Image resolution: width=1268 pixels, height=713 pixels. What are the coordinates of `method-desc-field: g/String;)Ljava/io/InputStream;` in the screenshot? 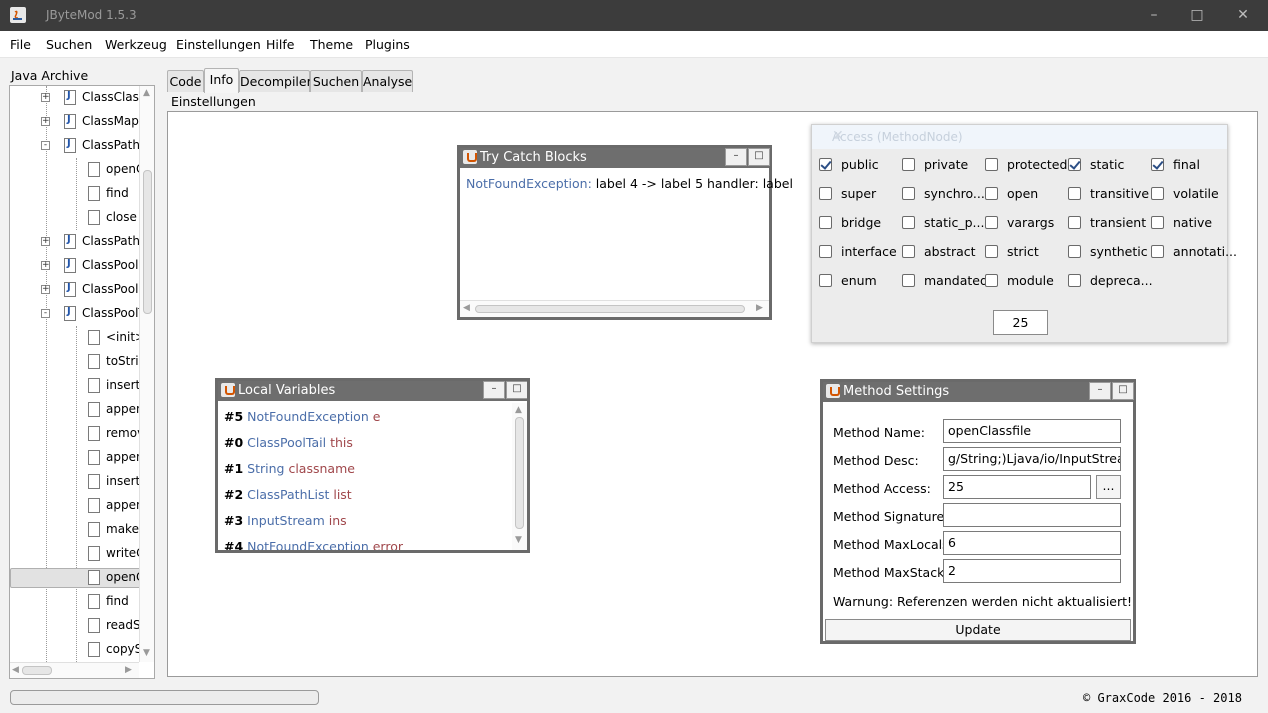 It's located at (1032, 459).